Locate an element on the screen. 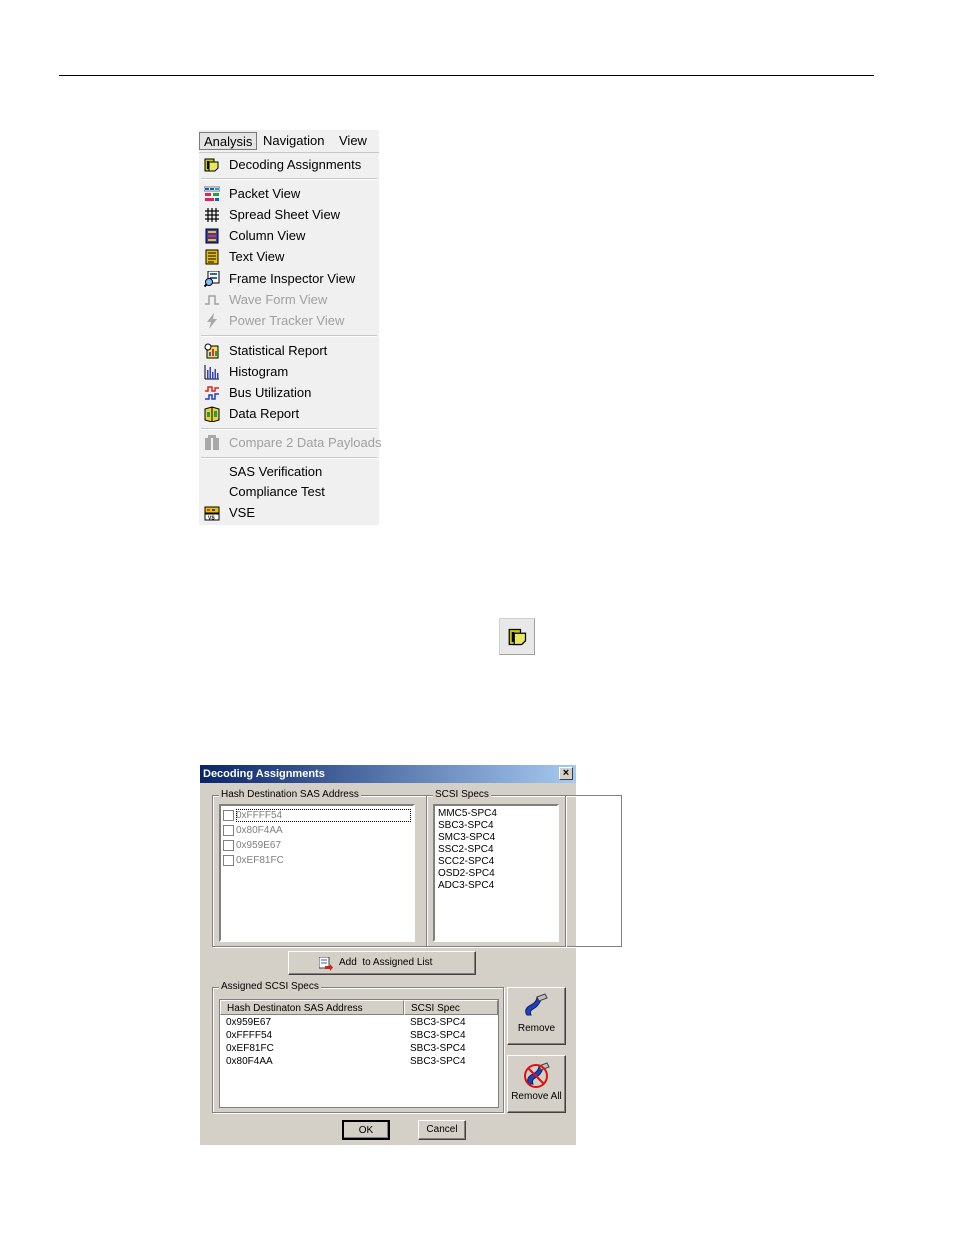 The height and width of the screenshot is (1235, 954). focus-rectangle is located at coordinates (323, 815).